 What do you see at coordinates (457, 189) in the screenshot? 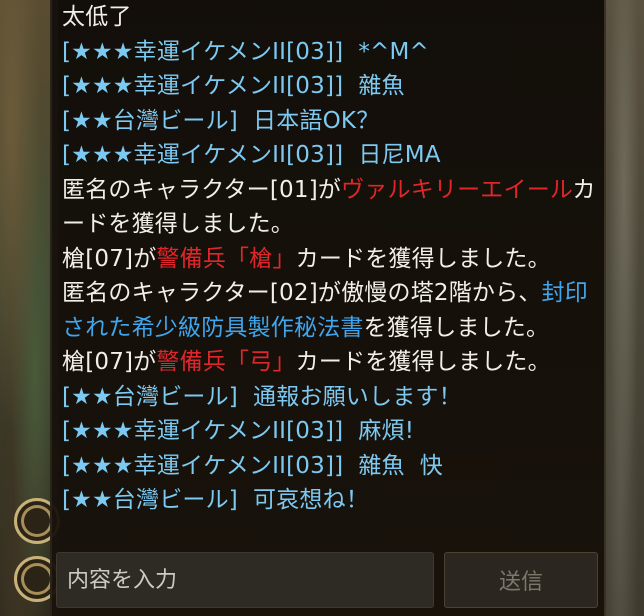
I see `chat-message-segment: ヴァルキリーエイール` at bounding box center [457, 189].